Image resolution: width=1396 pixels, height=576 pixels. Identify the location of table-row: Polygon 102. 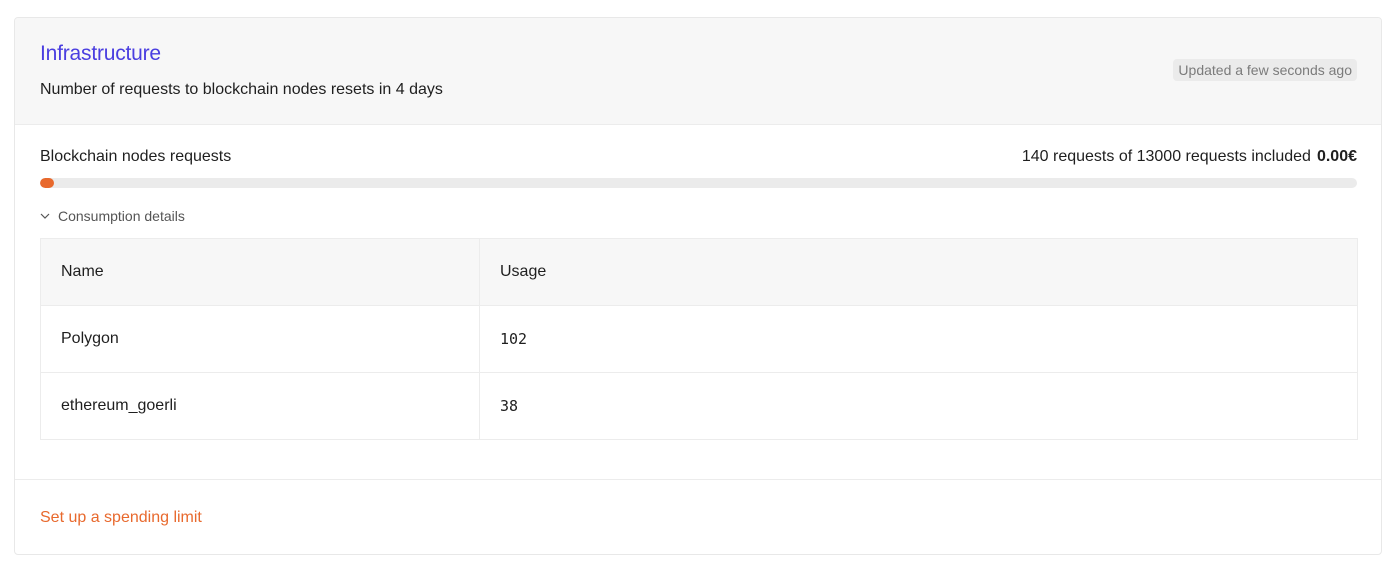
(699, 339).